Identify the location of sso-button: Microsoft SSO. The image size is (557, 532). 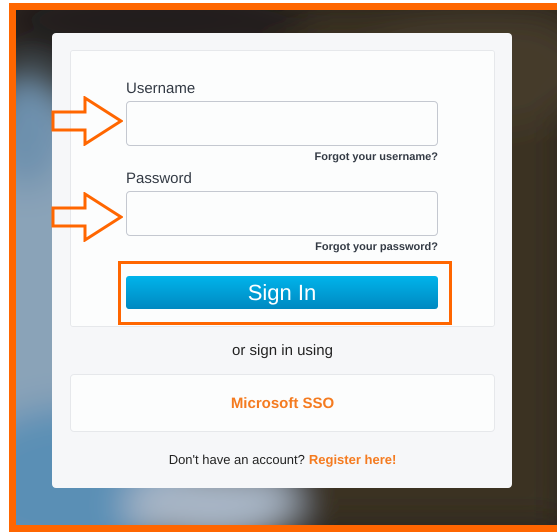
(282, 403).